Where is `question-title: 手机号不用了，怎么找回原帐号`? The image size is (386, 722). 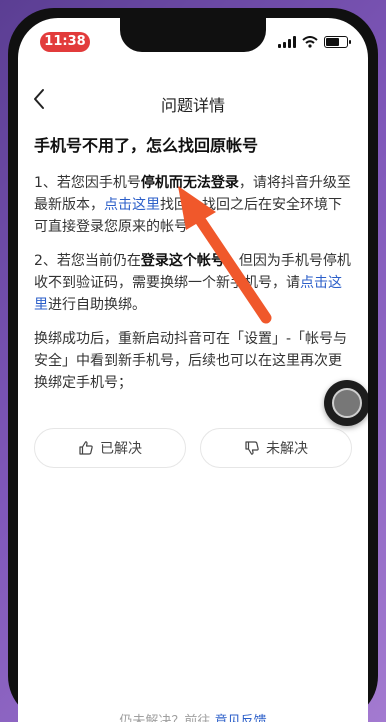 question-title: 手机号不用了，怎么找回原帐号 is located at coordinates (146, 145).